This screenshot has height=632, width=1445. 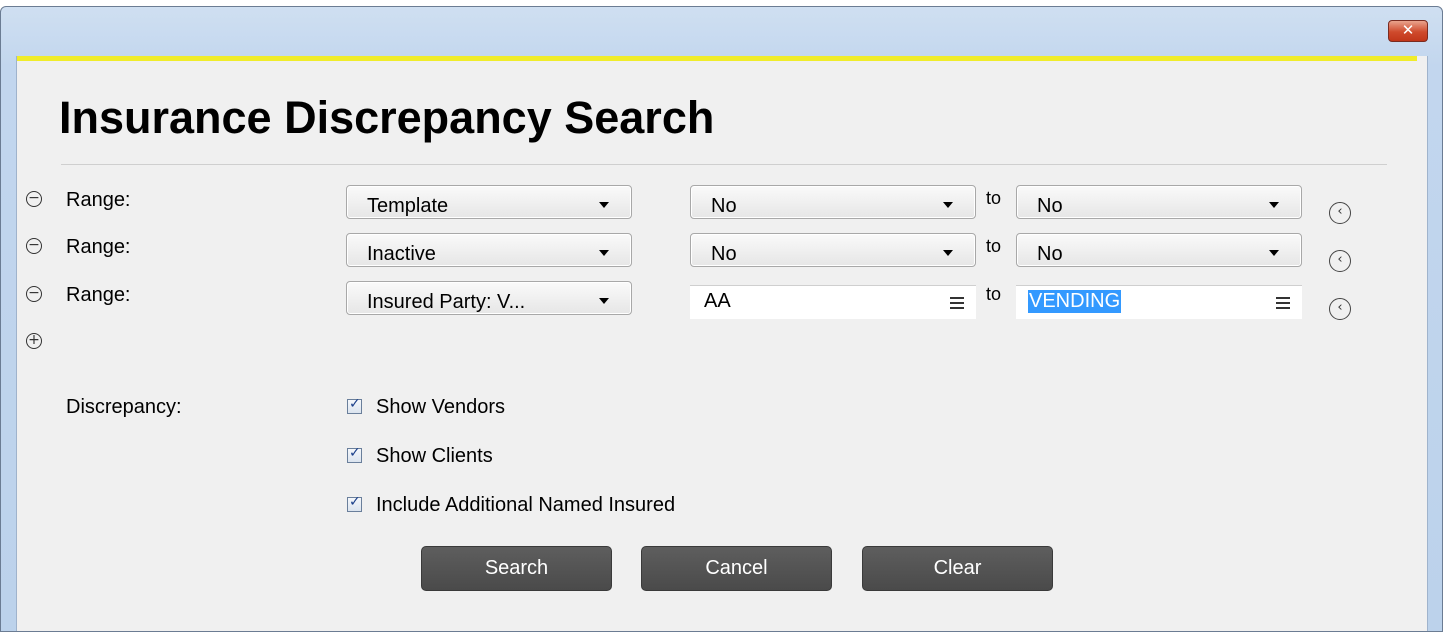 What do you see at coordinates (489, 250) in the screenshot?
I see `range-field-select: Inactive` at bounding box center [489, 250].